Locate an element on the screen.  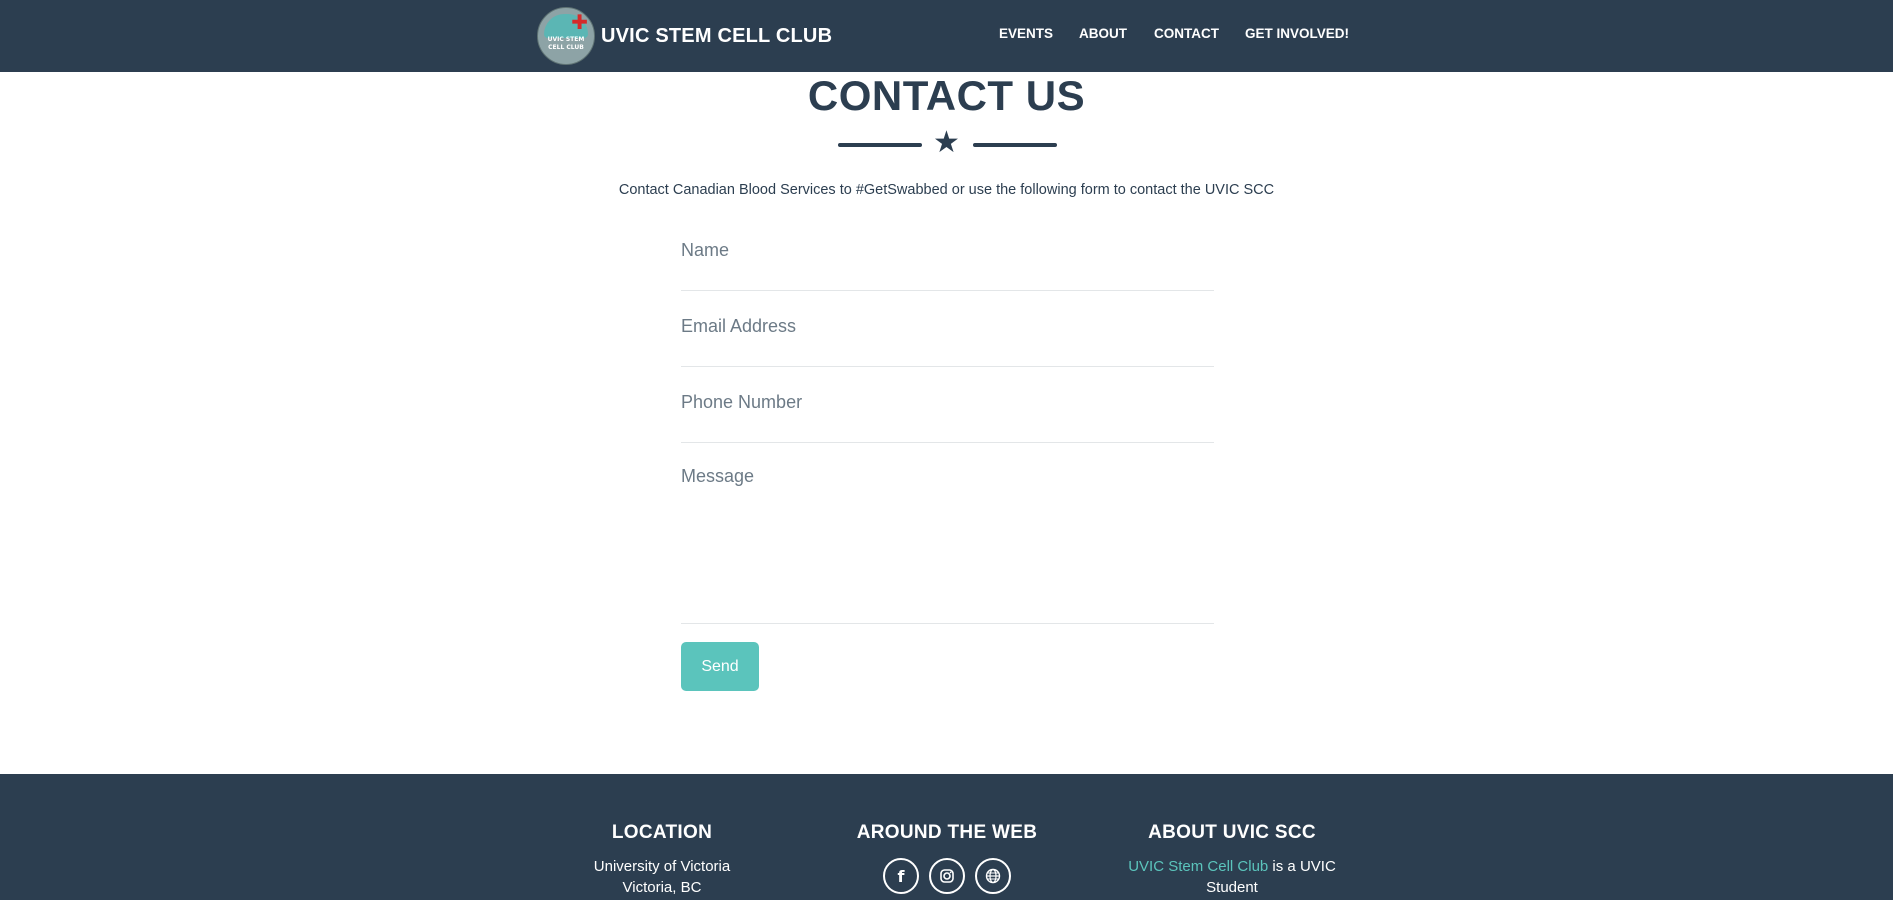
logo-text: UVIC STEM CELL CLUB is located at coordinates (566, 44).